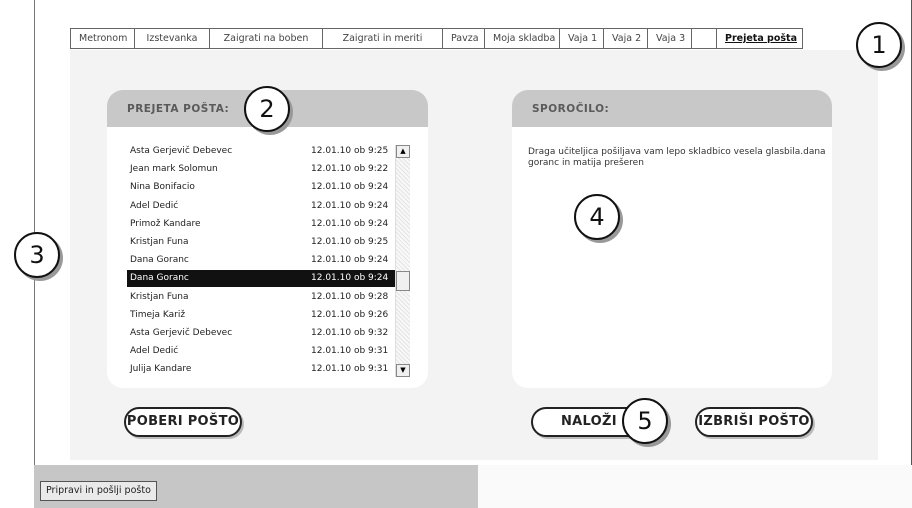 The height and width of the screenshot is (508, 912). What do you see at coordinates (670, 38) in the screenshot?
I see `tab-vaja-3: Vaja 3` at bounding box center [670, 38].